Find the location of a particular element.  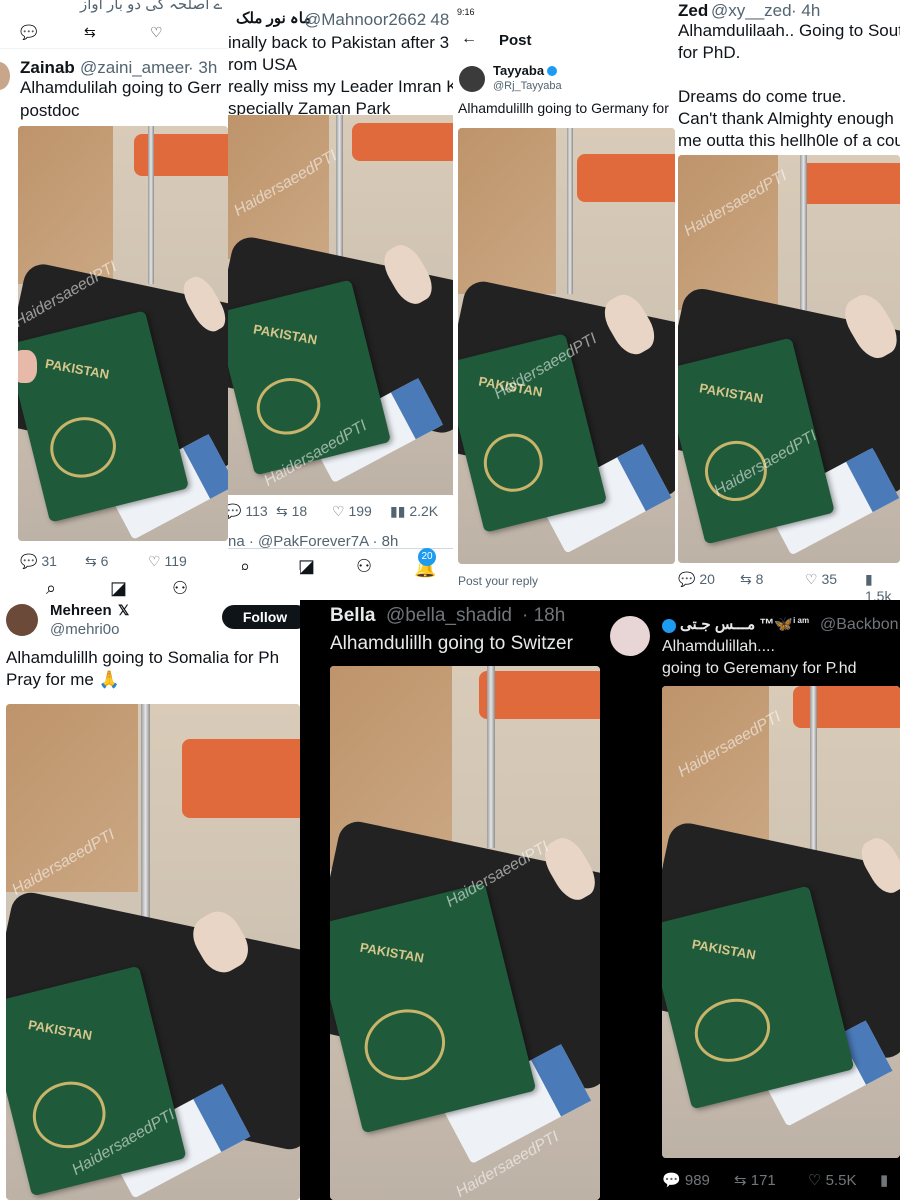

like-icon: ♡ 35 is located at coordinates (821, 579).